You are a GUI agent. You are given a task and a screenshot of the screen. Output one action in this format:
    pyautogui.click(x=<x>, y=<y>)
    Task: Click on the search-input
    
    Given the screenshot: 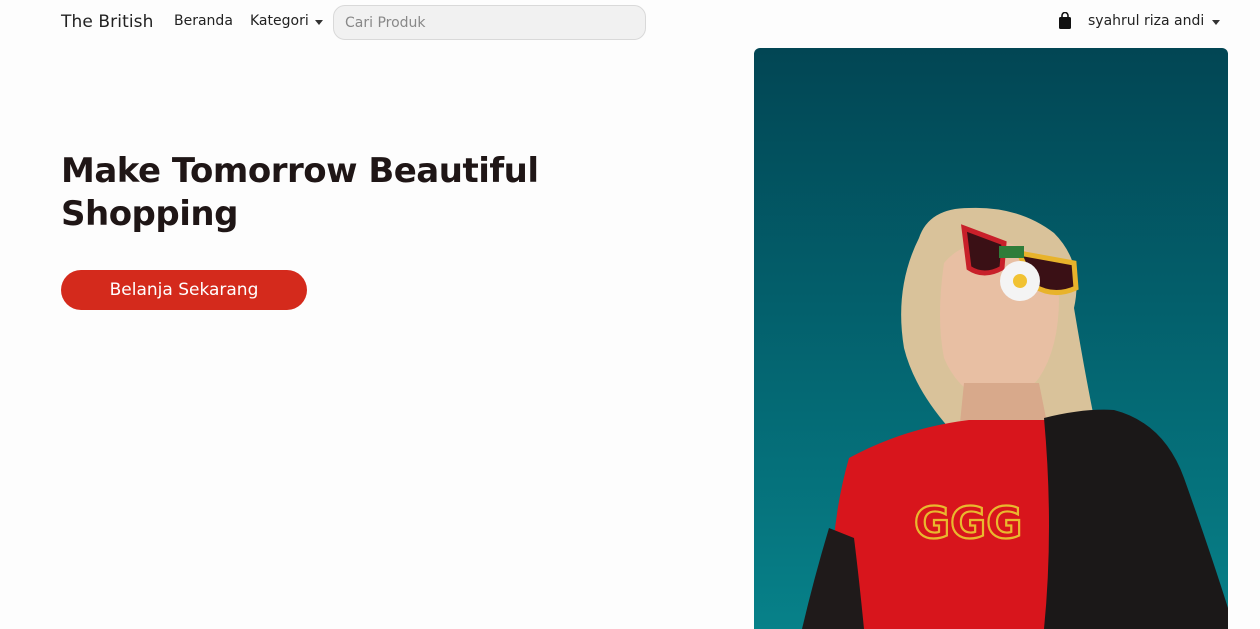 What is the action you would take?
    pyautogui.click(x=489, y=22)
    